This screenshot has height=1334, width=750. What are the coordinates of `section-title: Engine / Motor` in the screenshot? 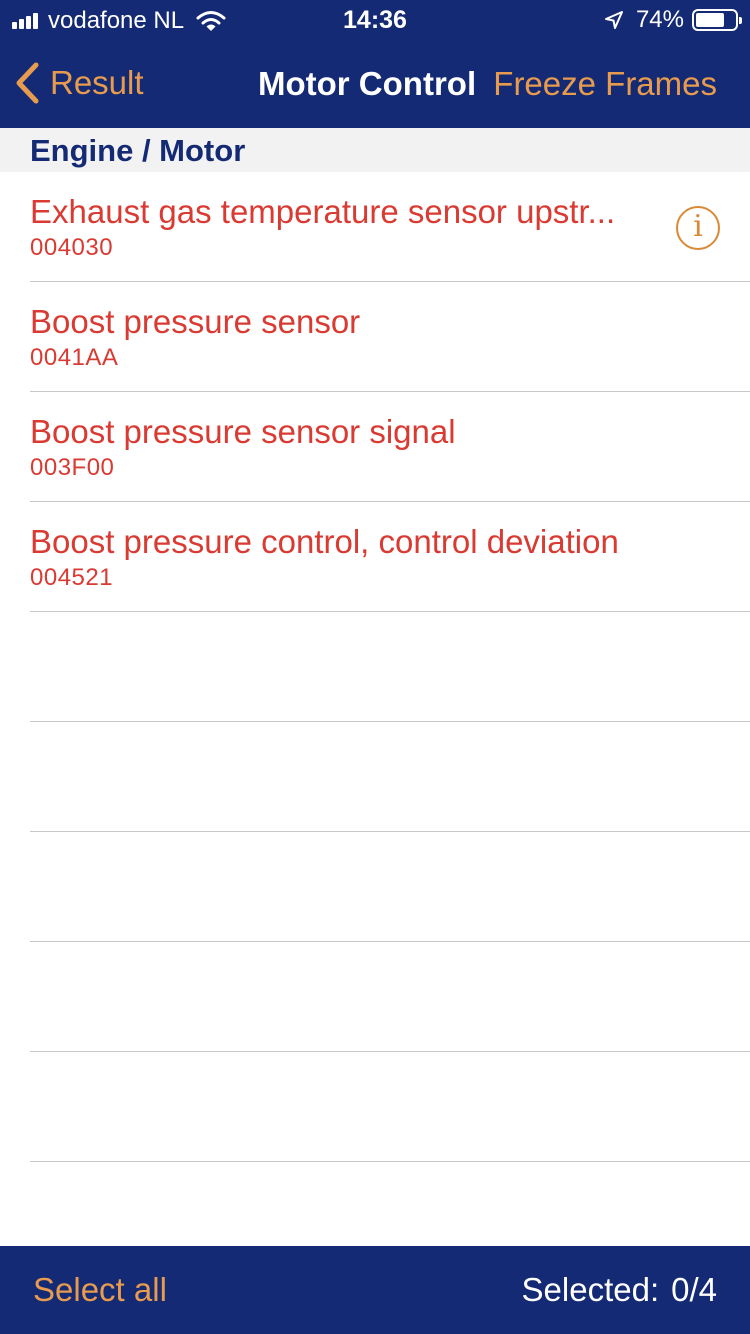 It's located at (138, 150).